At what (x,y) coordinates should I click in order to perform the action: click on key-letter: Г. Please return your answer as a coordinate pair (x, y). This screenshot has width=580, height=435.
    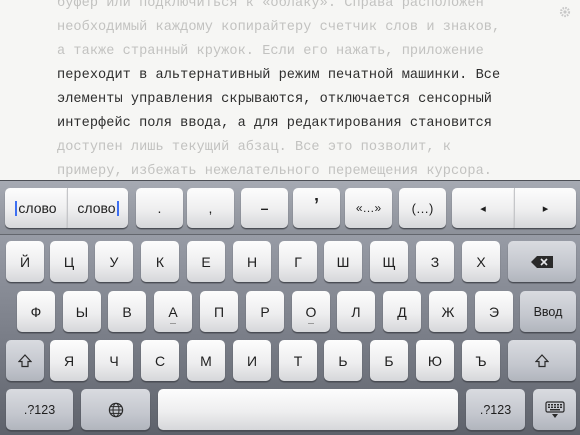
    Looking at the image, I should click on (298, 261).